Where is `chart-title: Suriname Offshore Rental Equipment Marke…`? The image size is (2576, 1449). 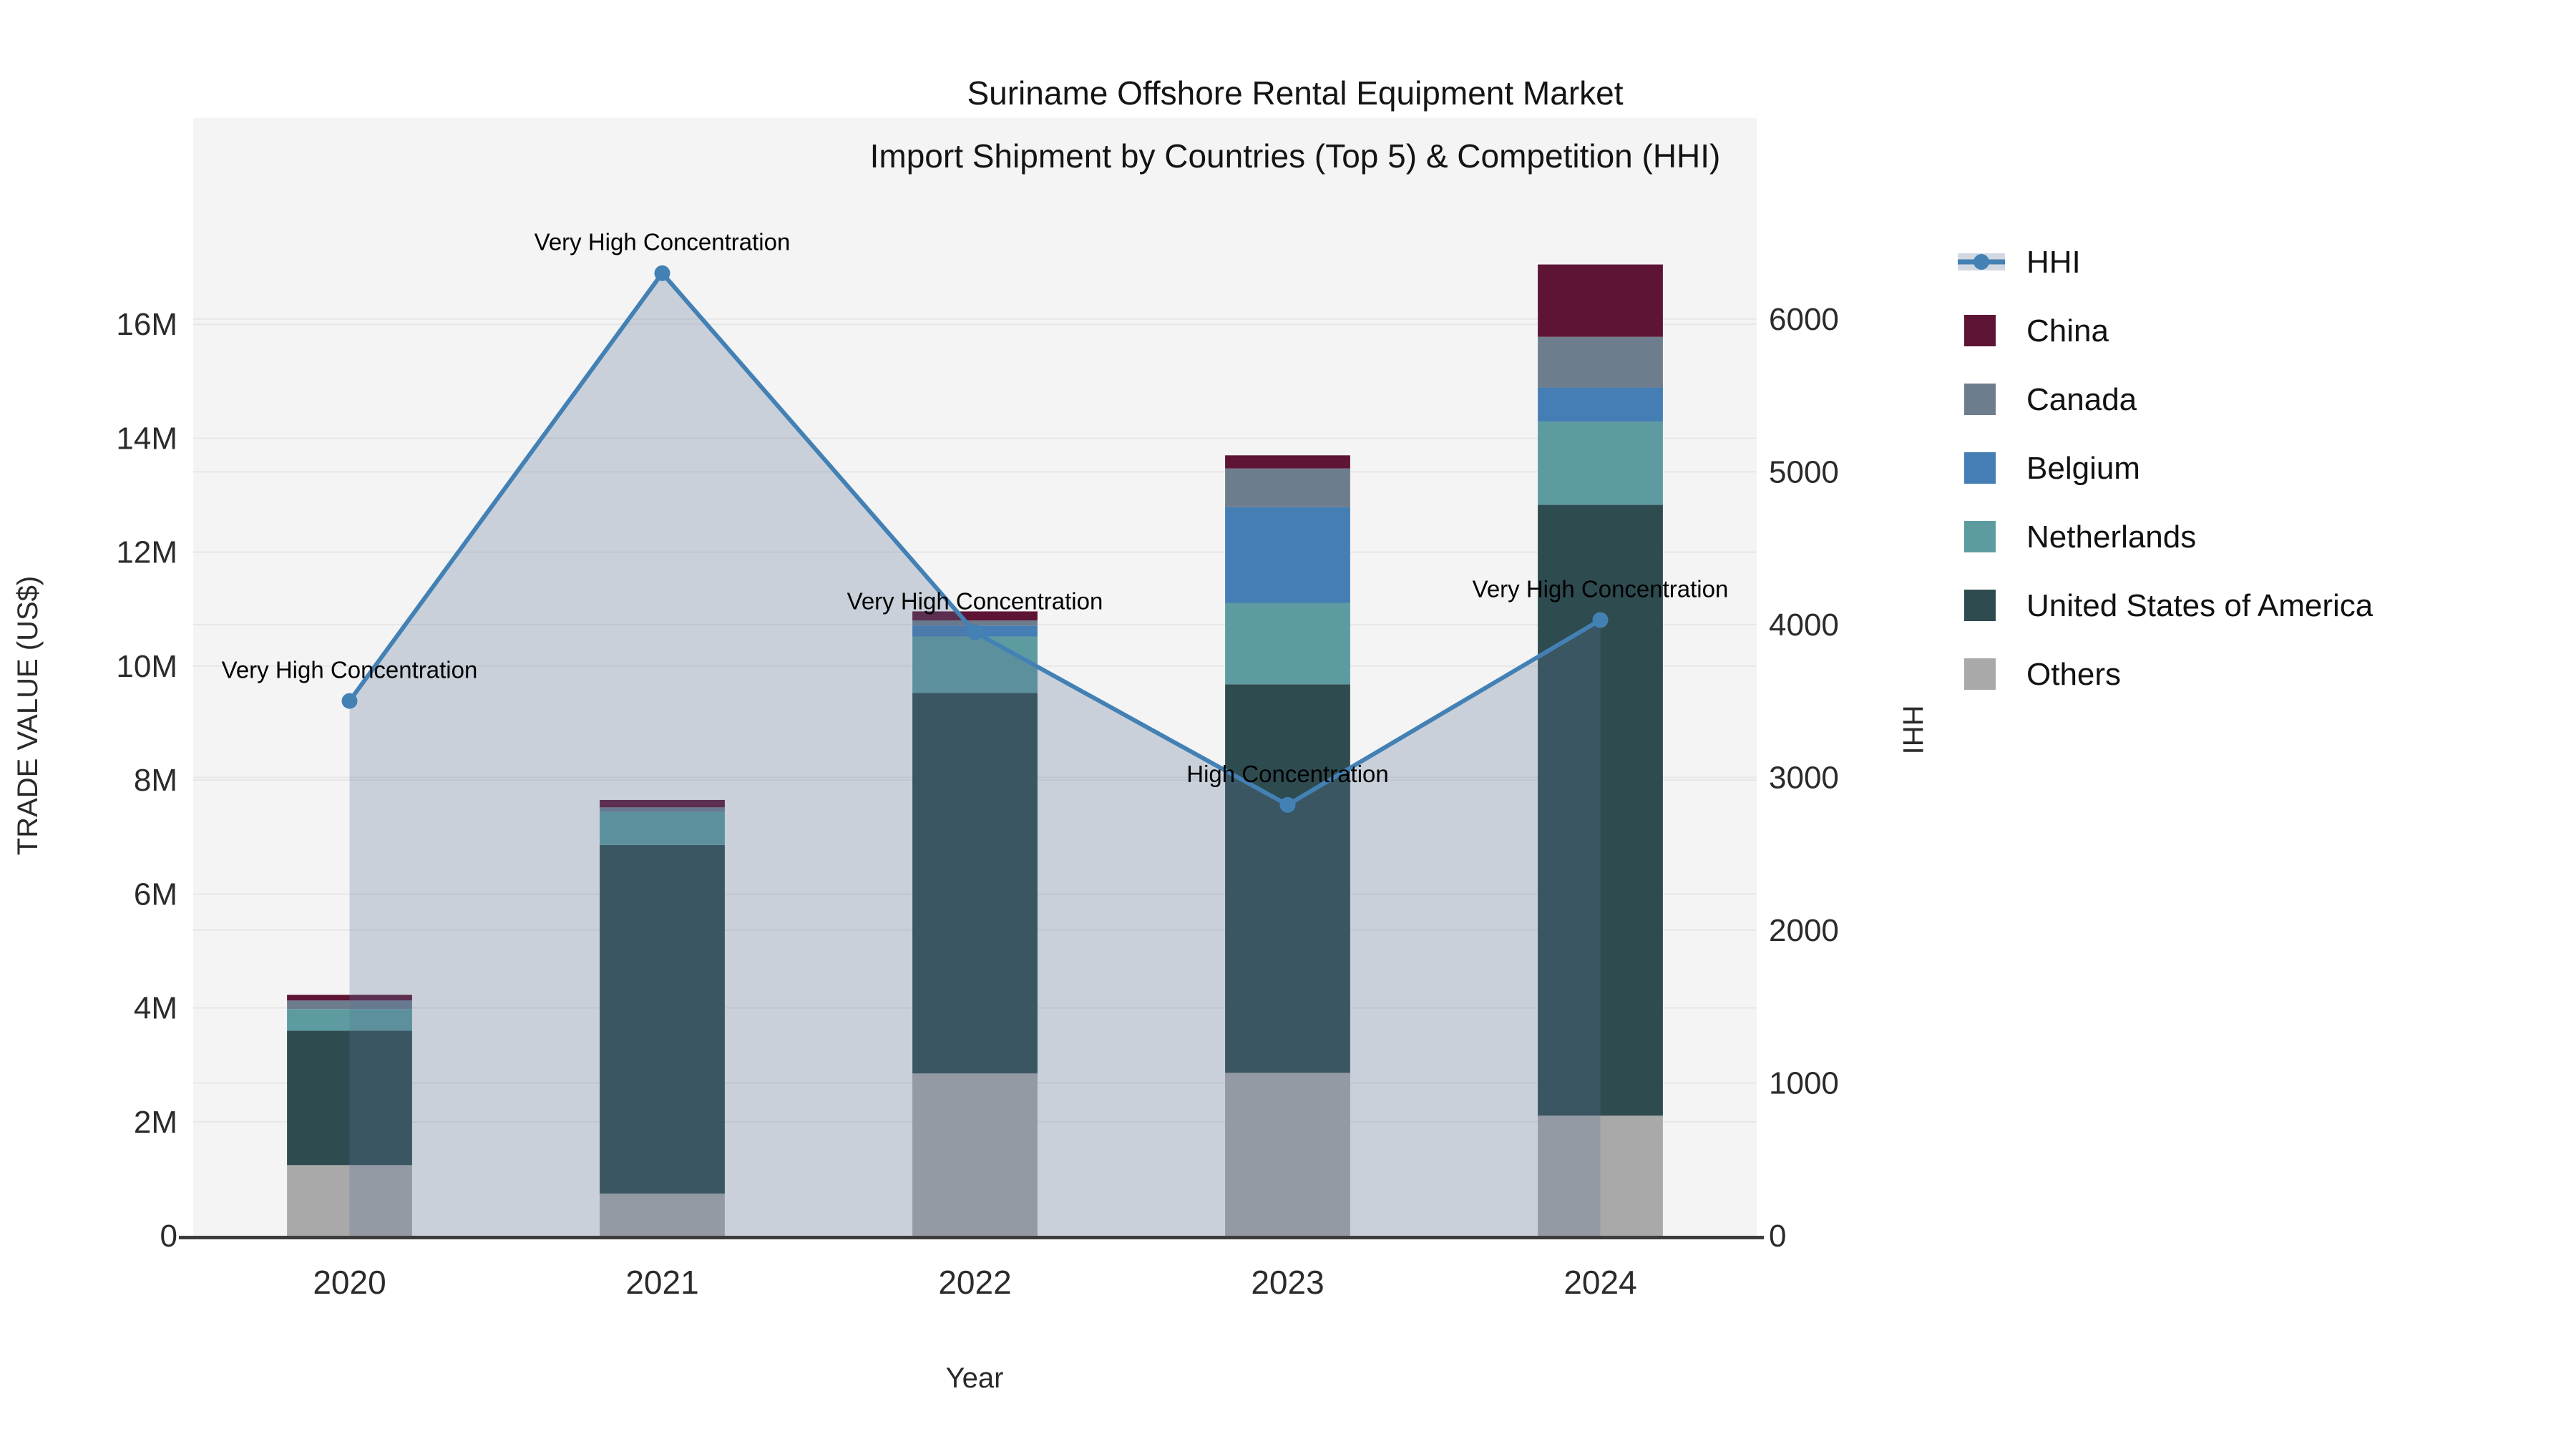
chart-title: Suriname Offshore Rental Equipment Marke… is located at coordinates (1295, 93).